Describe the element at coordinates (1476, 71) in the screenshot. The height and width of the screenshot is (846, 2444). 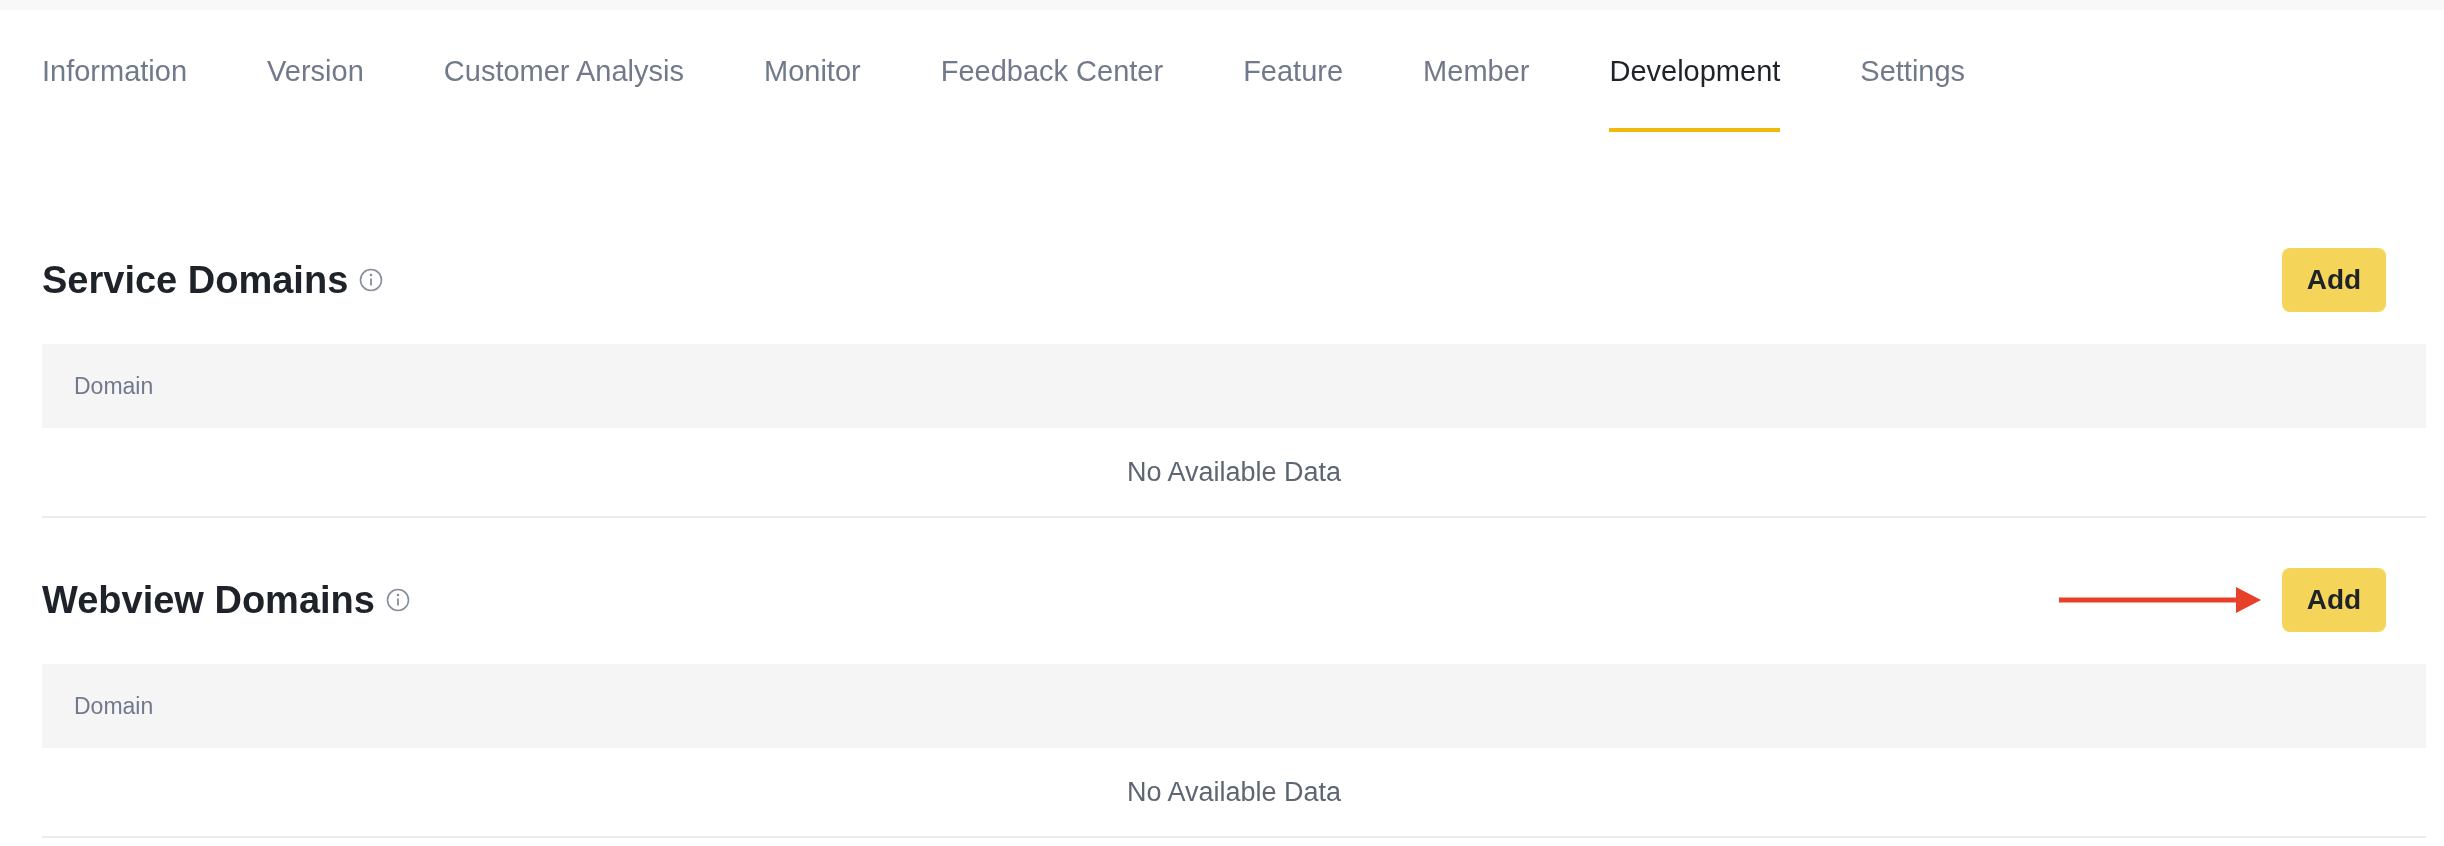
I see `tab: Member` at that location.